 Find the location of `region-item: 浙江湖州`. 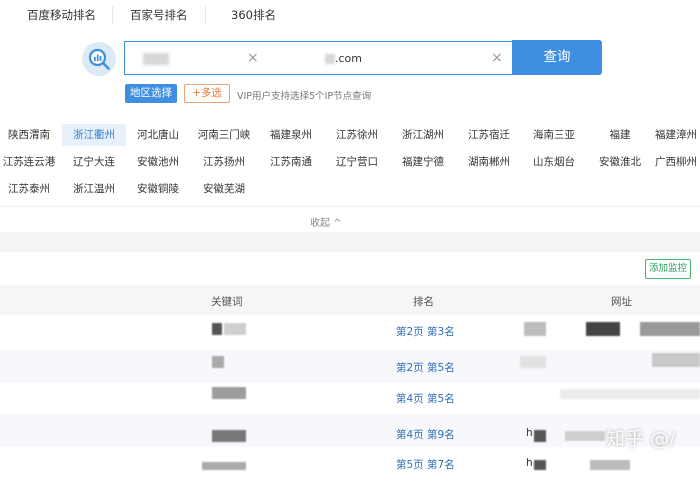

region-item: 浙江湖州 is located at coordinates (423, 135).